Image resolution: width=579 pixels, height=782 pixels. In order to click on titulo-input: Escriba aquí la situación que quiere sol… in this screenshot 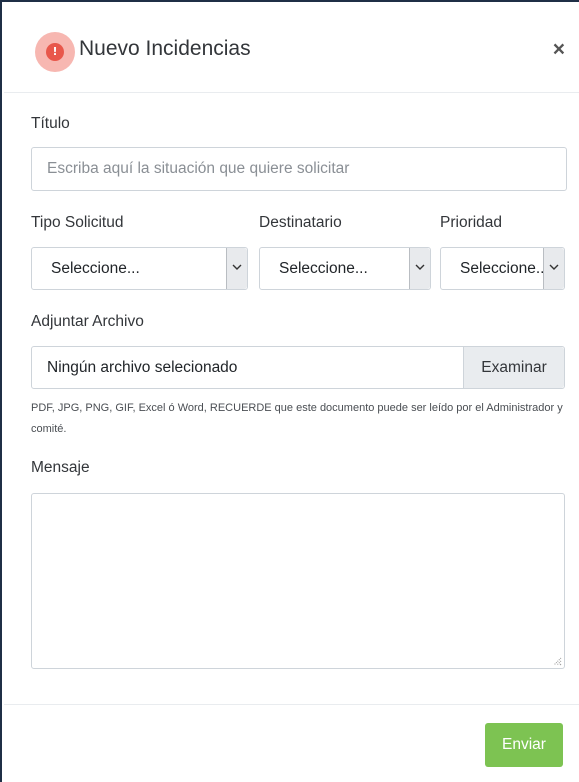, I will do `click(299, 169)`.